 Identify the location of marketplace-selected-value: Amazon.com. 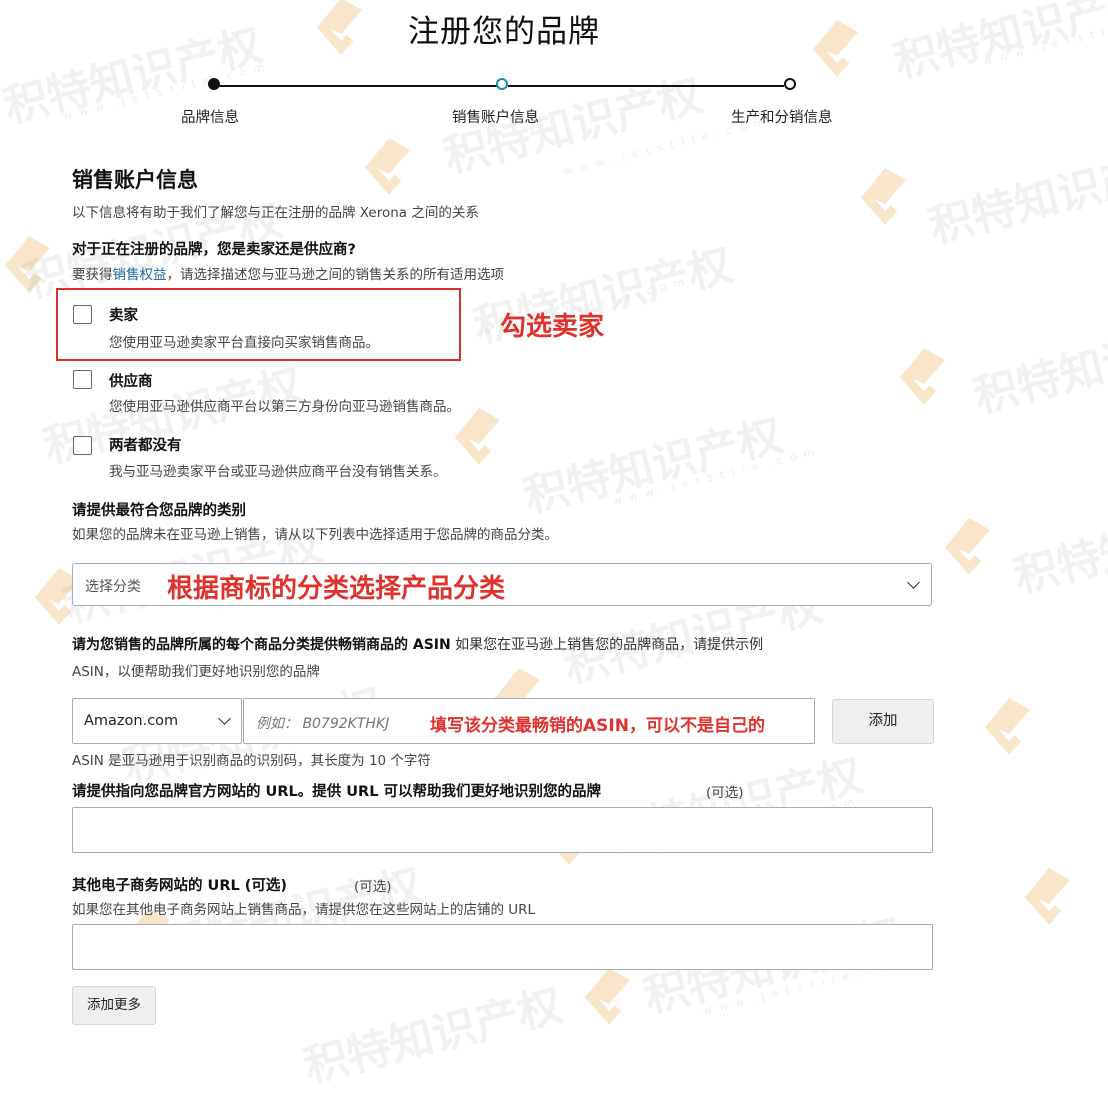
(131, 721).